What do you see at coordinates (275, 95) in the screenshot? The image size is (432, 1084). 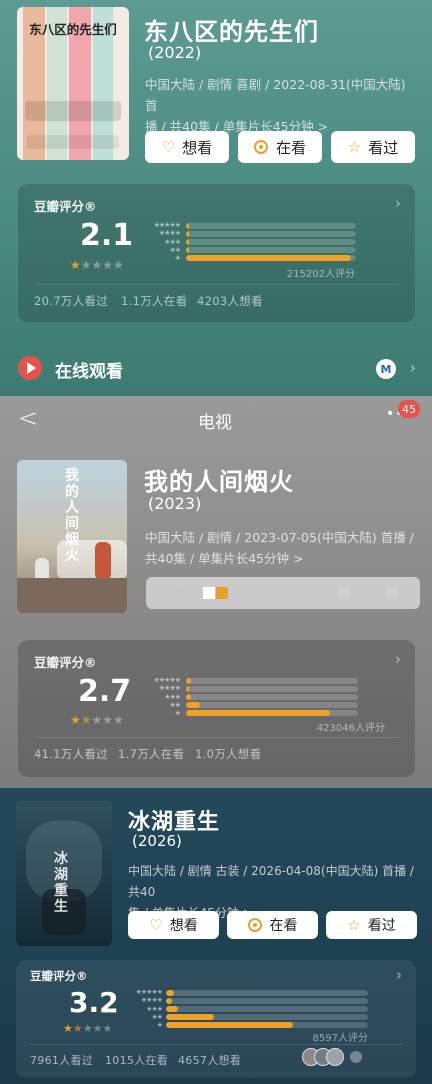 I see `meta-line: 中国大陆 / 剧情 喜剧 / 2022-08-31(中国大陆) 首` at bounding box center [275, 95].